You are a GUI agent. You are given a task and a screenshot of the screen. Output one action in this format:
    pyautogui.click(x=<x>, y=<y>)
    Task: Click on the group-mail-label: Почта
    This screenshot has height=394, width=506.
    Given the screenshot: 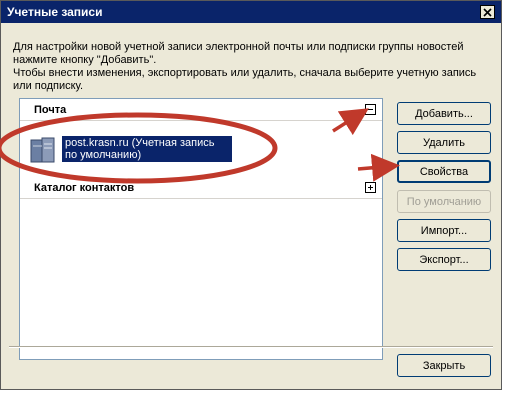 What is the action you would take?
    pyautogui.click(x=50, y=110)
    